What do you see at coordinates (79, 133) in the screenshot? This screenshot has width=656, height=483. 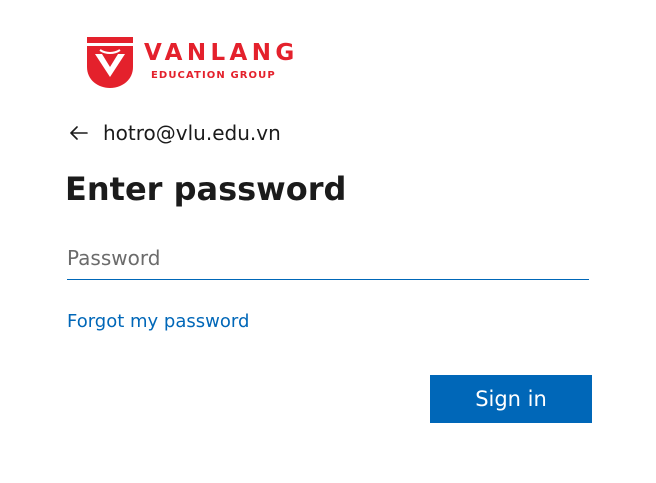 I see `arrow-left-icon` at bounding box center [79, 133].